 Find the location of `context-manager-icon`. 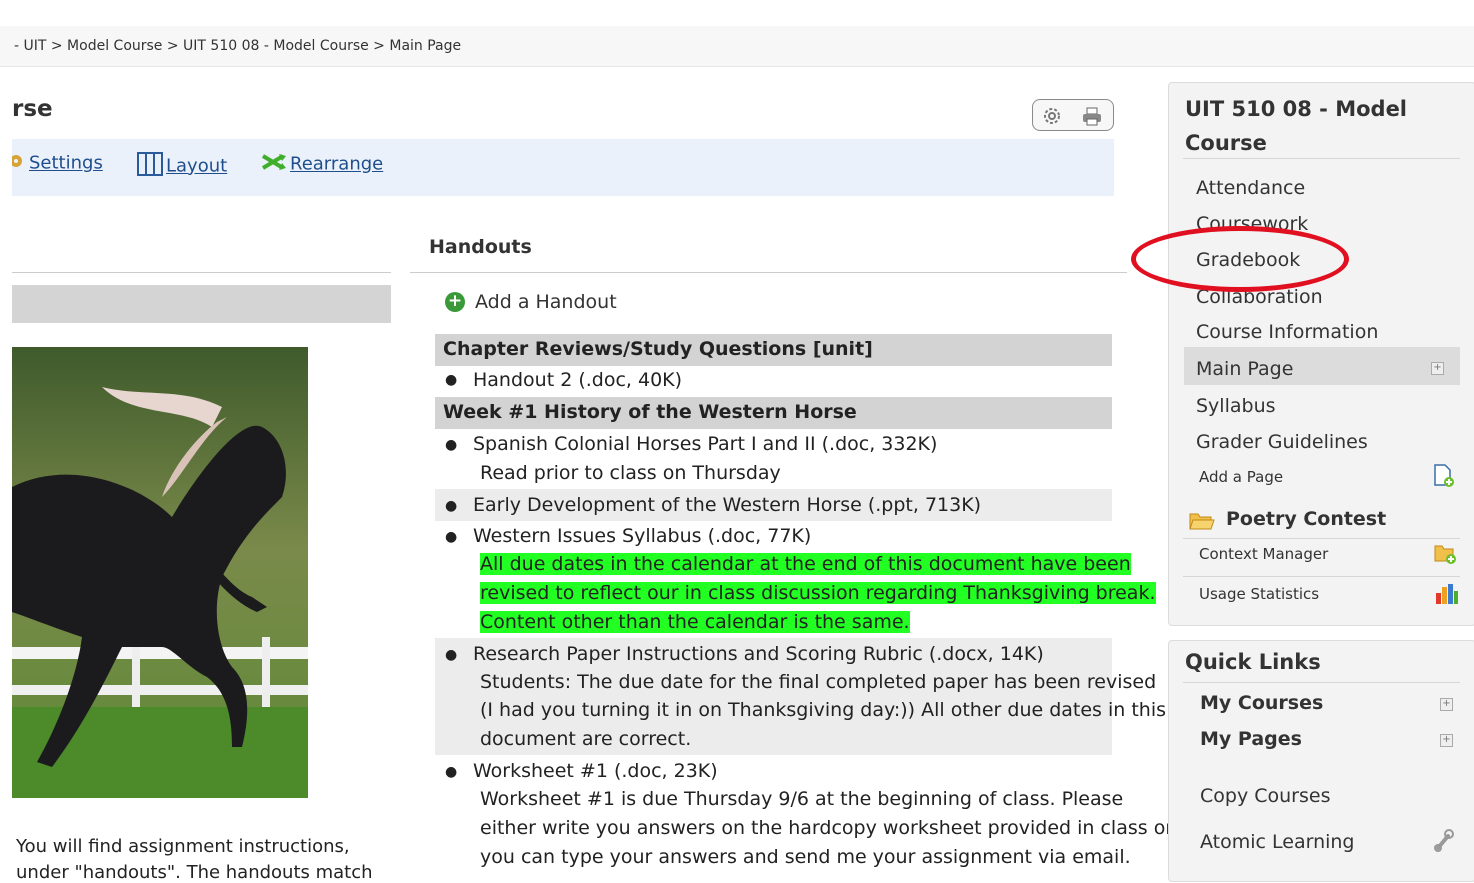

context-manager-icon is located at coordinates (1446, 554).